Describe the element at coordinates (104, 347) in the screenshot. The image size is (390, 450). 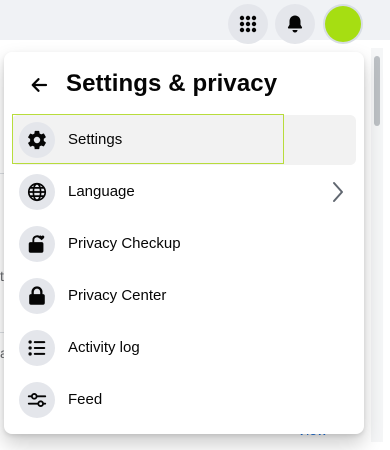
I see `menu-item-label: Activity log` at that location.